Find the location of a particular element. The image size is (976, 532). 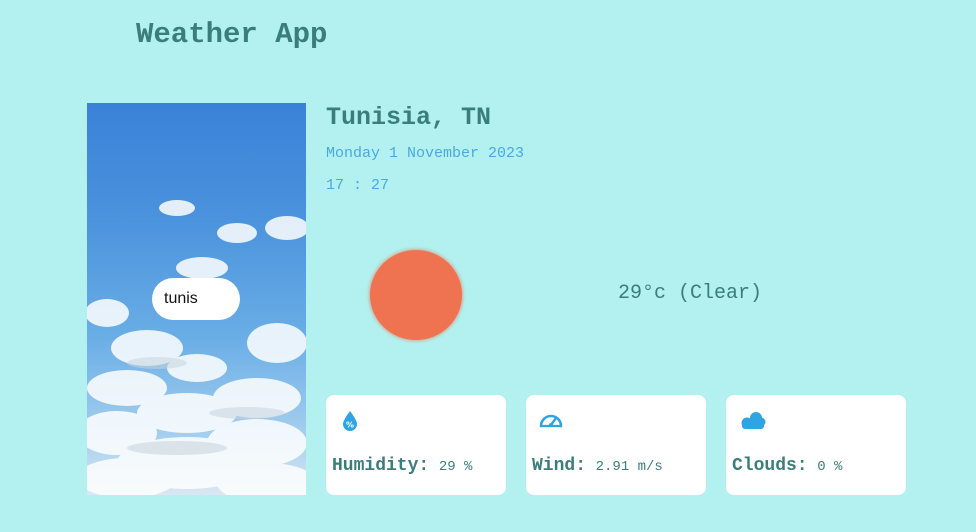

wind-label: Wind: is located at coordinates (559, 466).